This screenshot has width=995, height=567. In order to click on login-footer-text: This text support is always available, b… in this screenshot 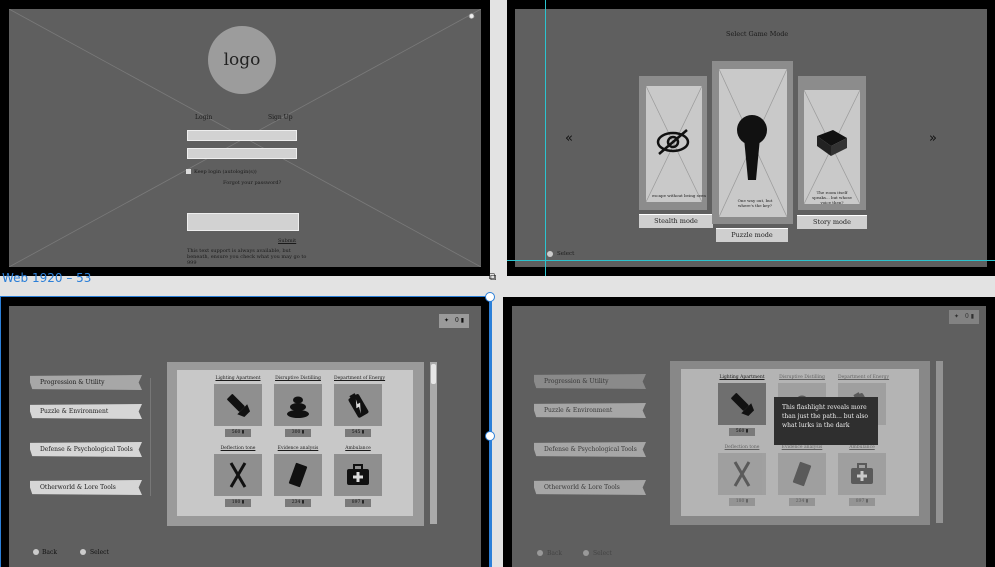, I will do `click(247, 257)`.